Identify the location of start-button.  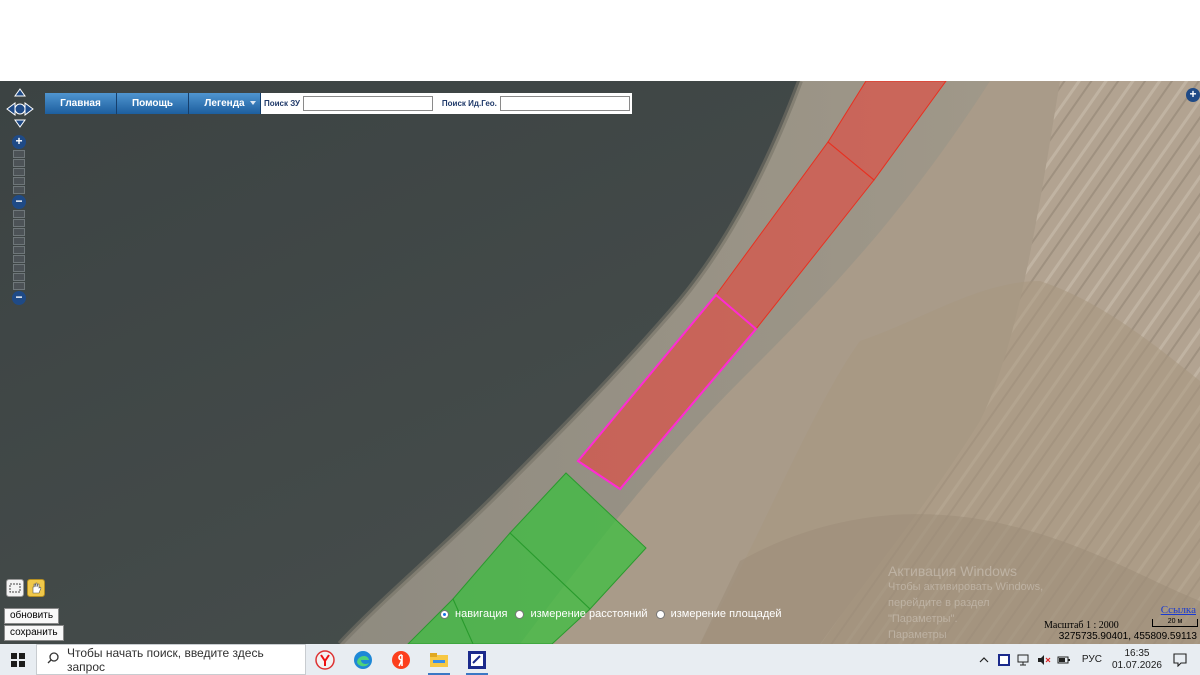
(18, 659).